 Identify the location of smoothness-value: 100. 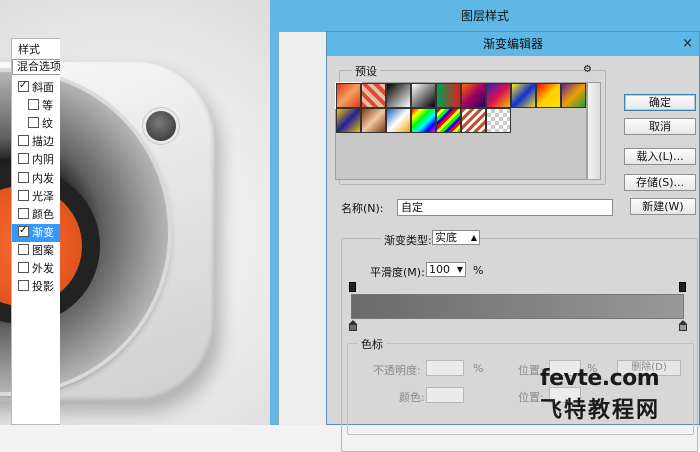
(439, 269).